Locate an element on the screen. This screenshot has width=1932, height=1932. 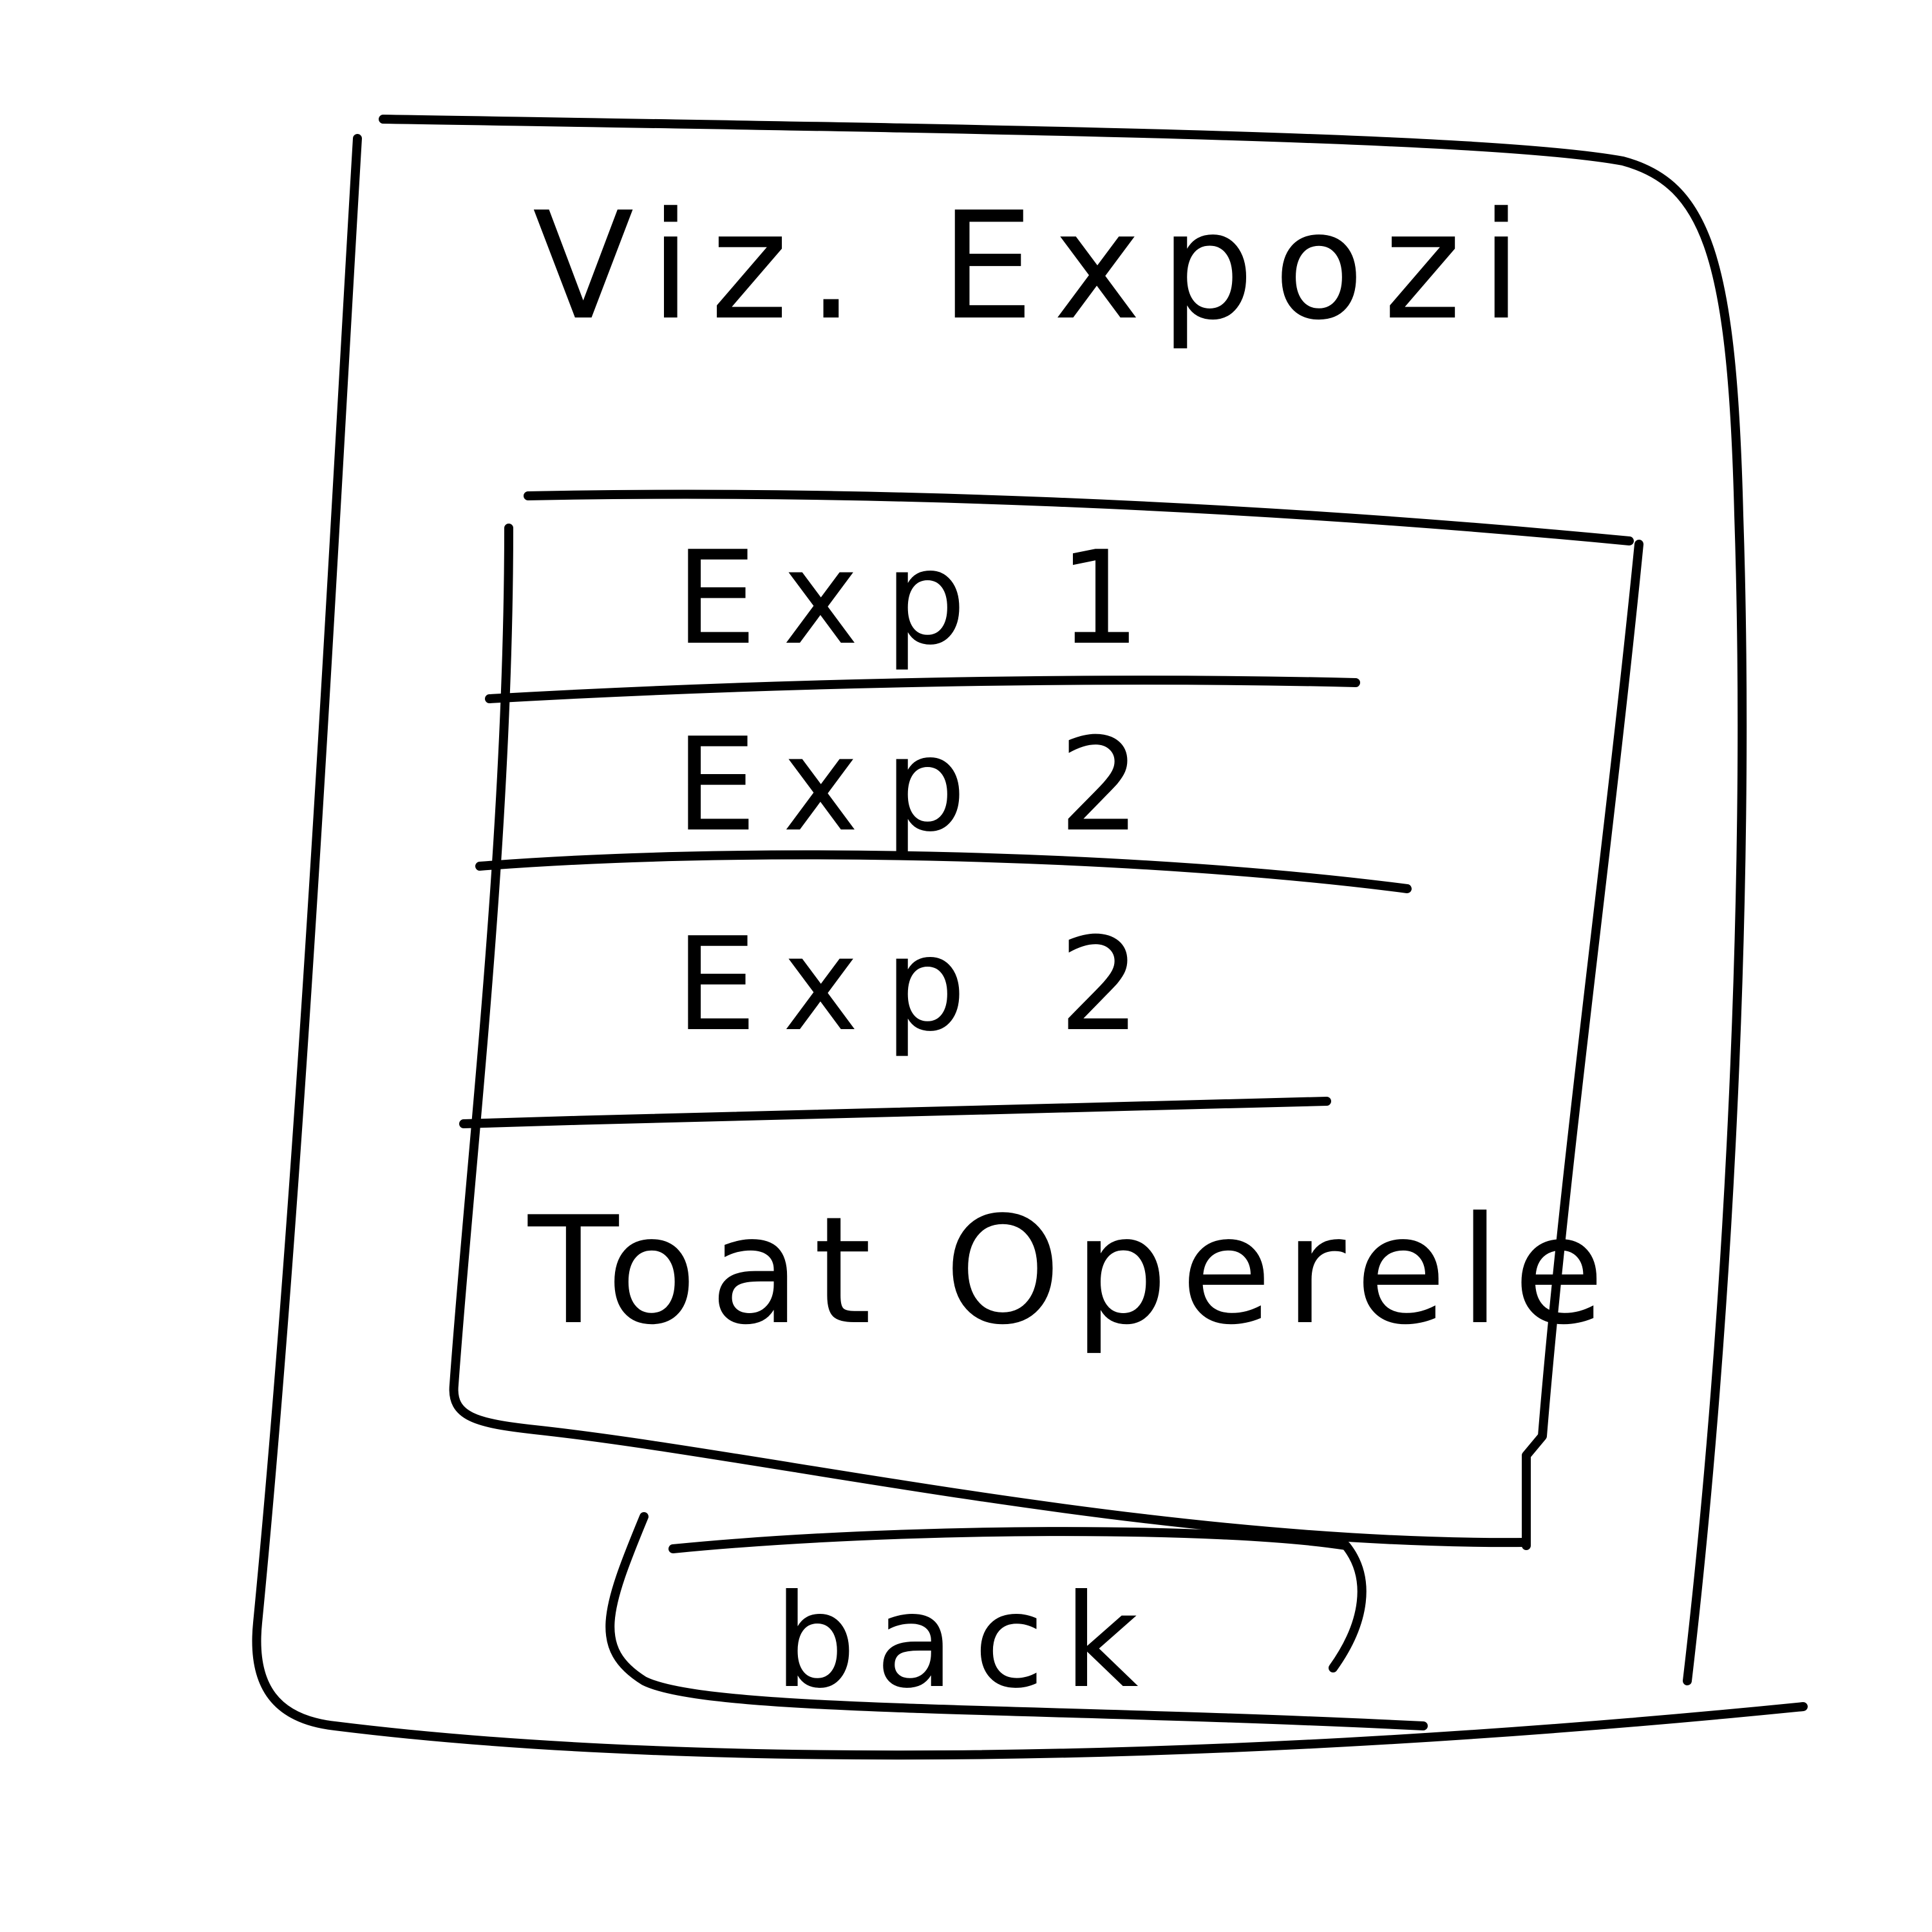
page-title: Viz. Expozi is located at coordinates (1037, 267).